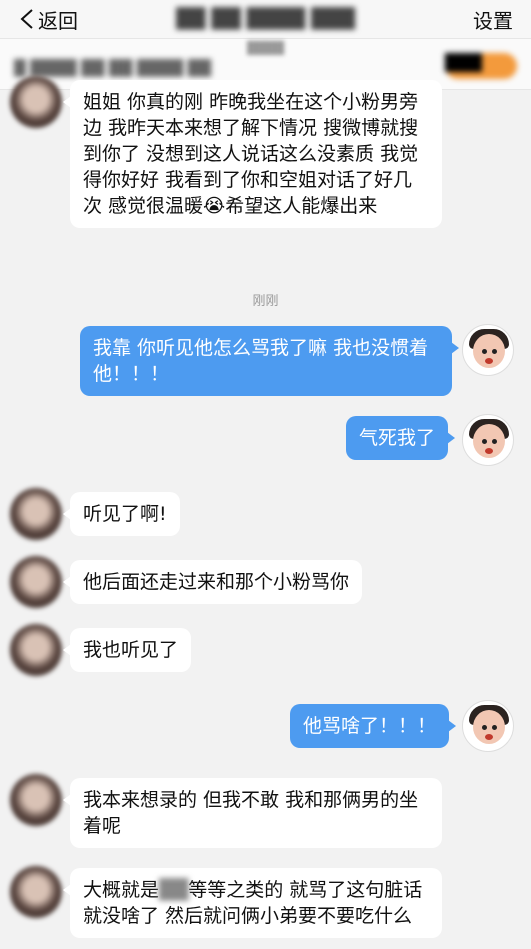  I want to click on redacted-text: ██, so click(174, 890).